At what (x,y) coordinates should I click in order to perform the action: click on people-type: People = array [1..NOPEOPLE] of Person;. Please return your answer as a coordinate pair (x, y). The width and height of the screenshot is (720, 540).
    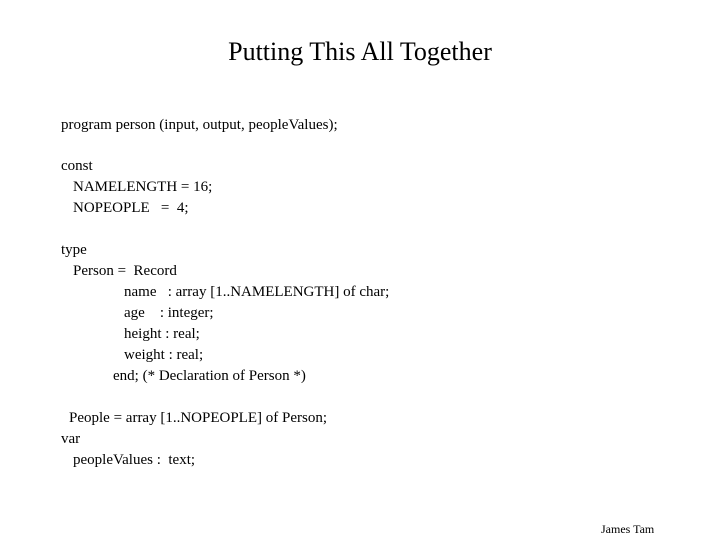
    Looking at the image, I should click on (198, 418).